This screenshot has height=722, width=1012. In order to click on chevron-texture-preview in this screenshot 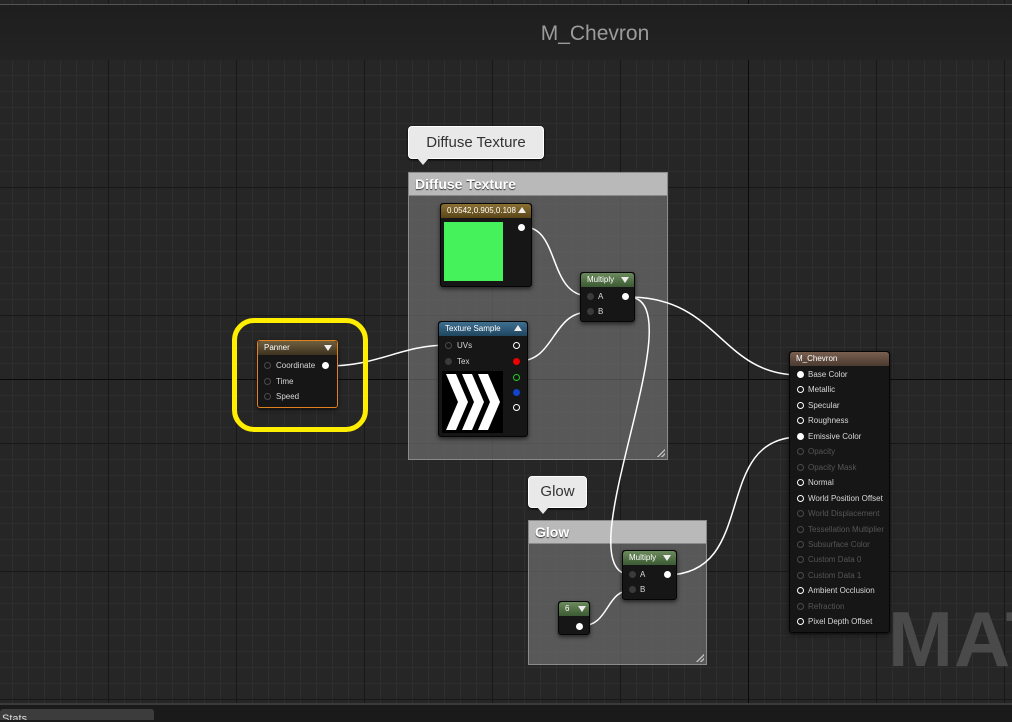, I will do `click(472, 402)`.